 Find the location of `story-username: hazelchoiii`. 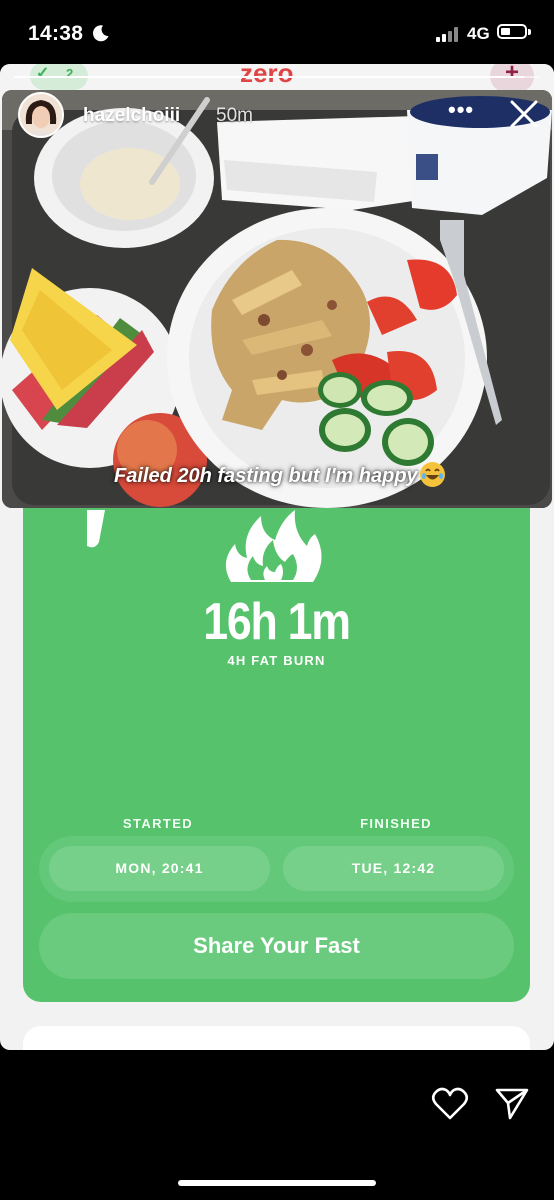

story-username: hazelchoiii is located at coordinates (131, 116).